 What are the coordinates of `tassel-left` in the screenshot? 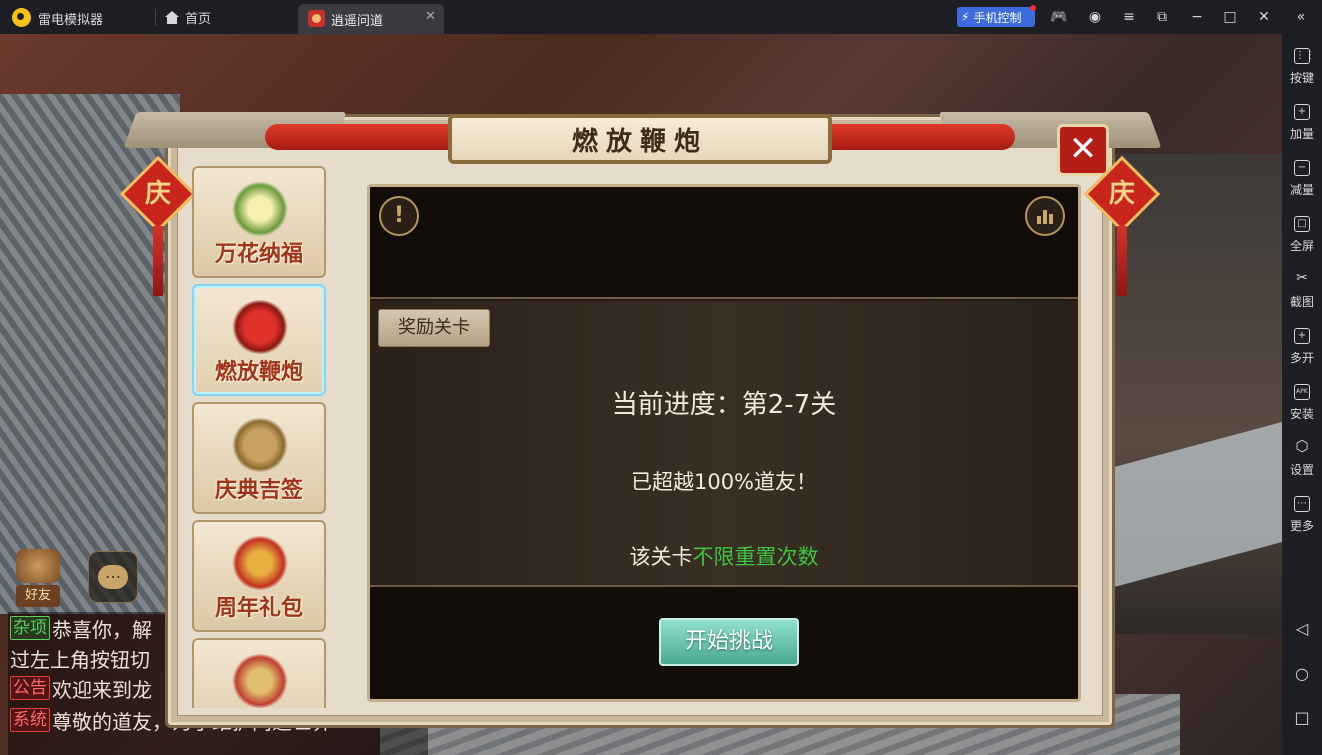 It's located at (158, 261).